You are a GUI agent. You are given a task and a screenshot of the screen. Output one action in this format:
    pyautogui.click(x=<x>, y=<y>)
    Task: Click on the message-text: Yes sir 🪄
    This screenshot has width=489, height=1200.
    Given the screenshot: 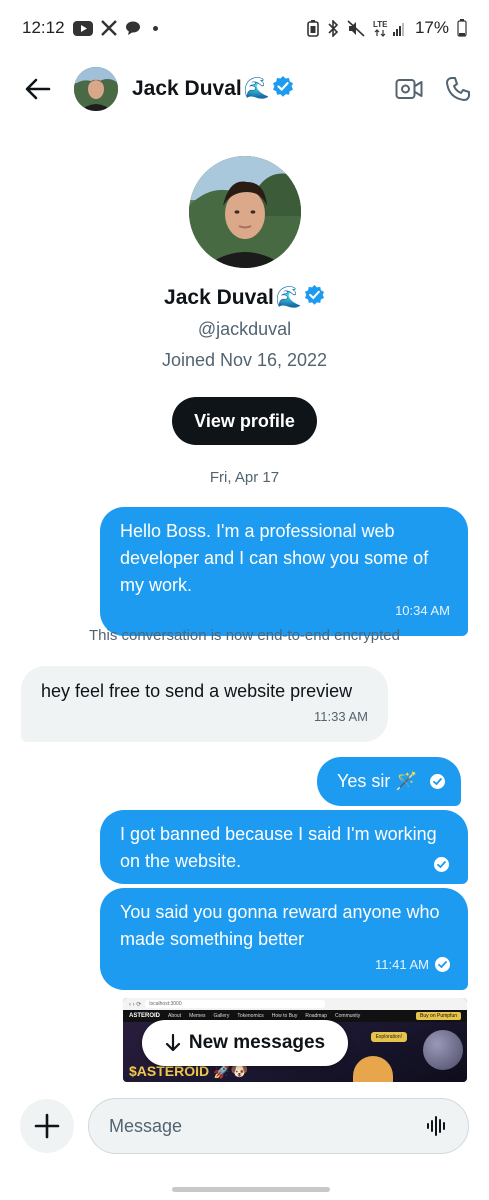 What is the action you would take?
    pyautogui.click(x=377, y=781)
    